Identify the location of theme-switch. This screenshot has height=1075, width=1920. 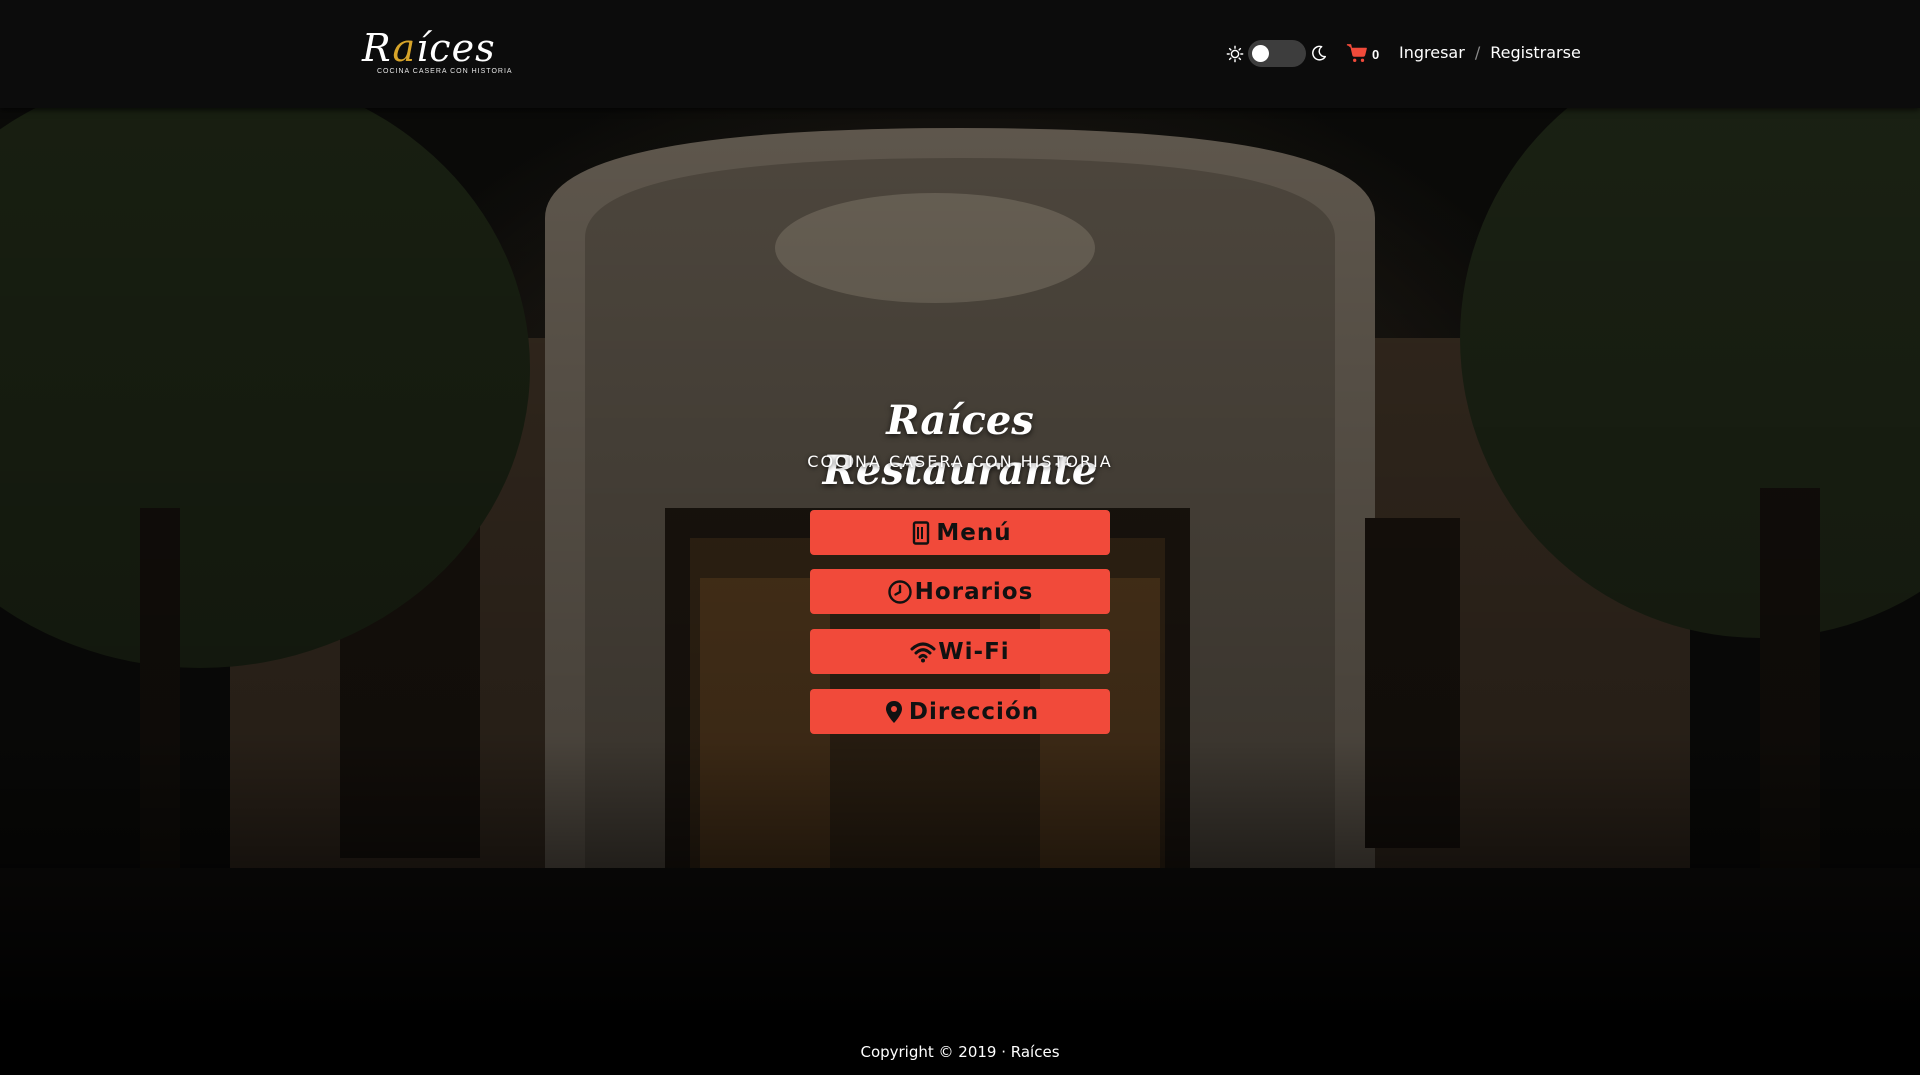
(1277, 54).